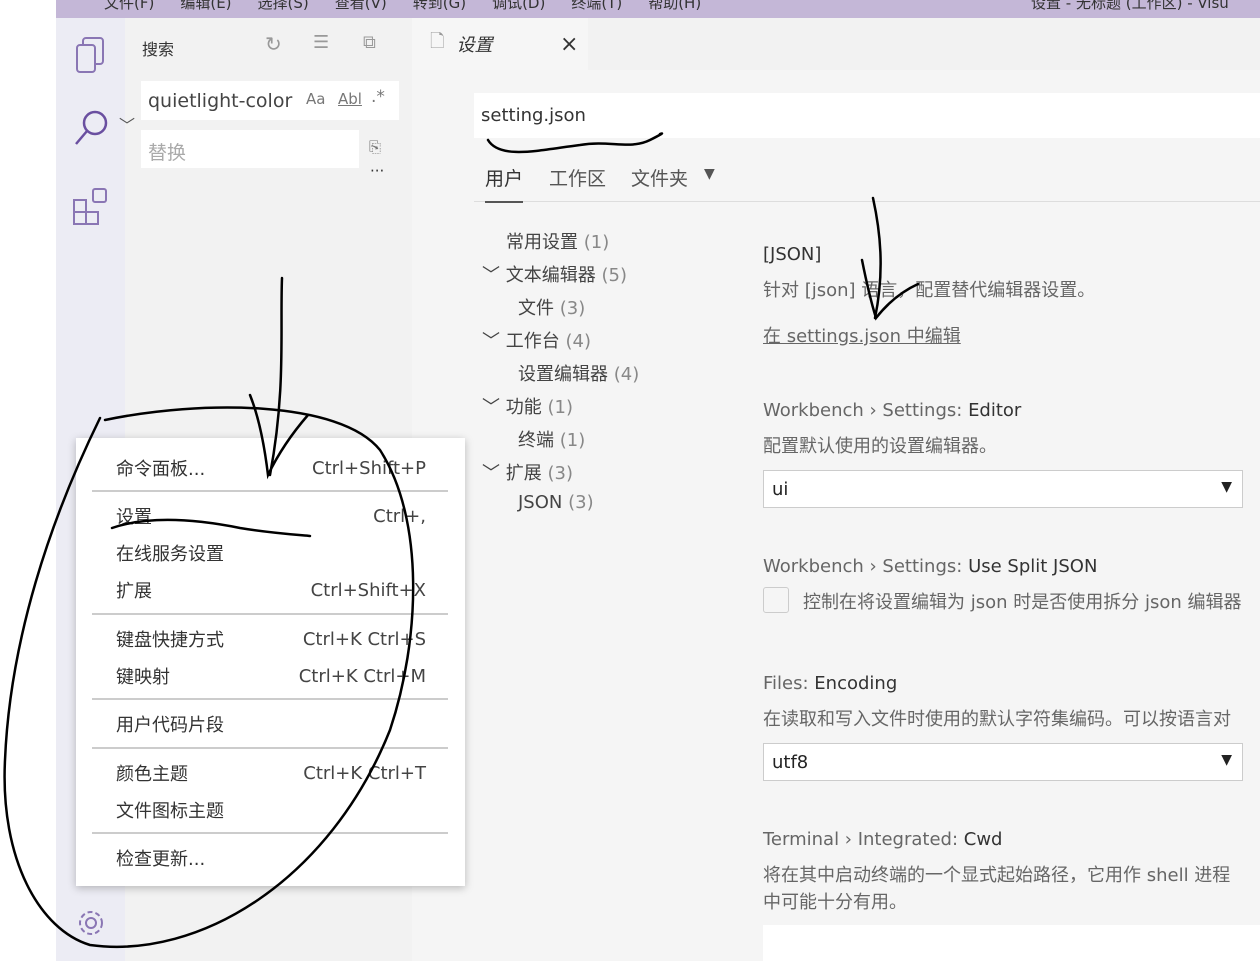  I want to click on match-case-icon: Aa, so click(315, 99).